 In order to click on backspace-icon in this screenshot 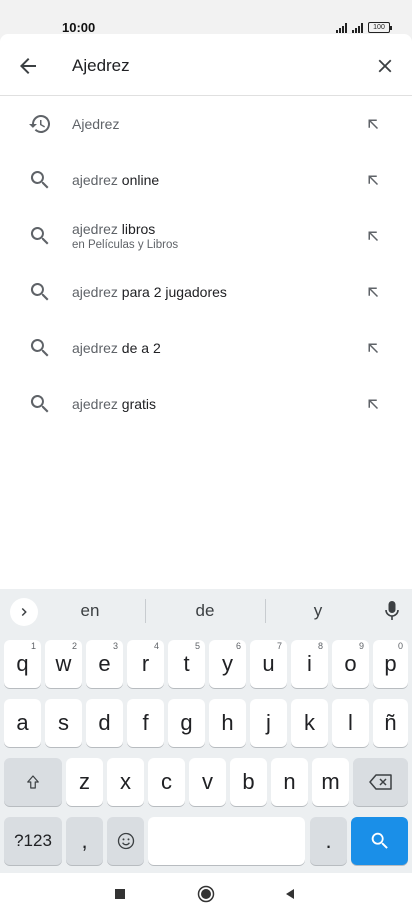, I will do `click(380, 782)`.